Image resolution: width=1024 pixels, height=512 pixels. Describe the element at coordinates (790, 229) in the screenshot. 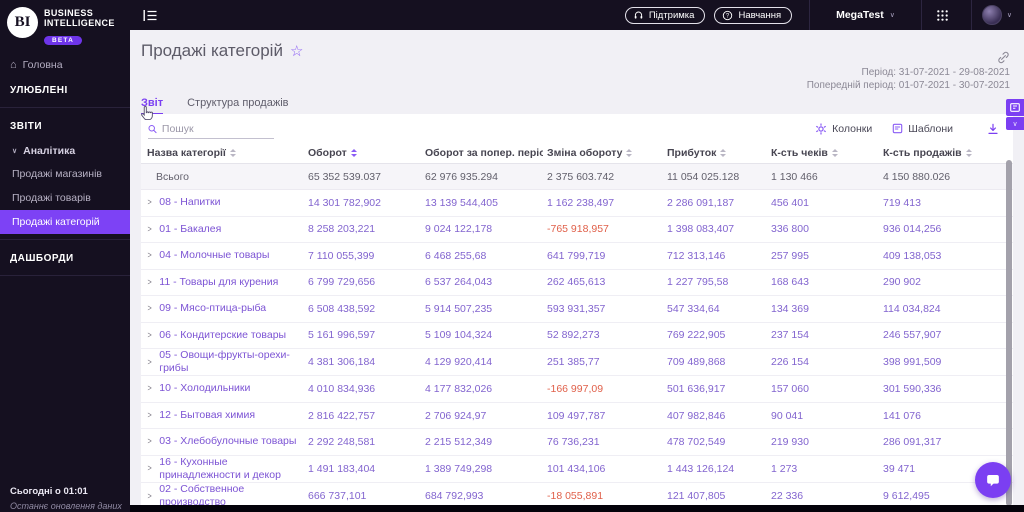

I see `checks-value: 336 800` at that location.